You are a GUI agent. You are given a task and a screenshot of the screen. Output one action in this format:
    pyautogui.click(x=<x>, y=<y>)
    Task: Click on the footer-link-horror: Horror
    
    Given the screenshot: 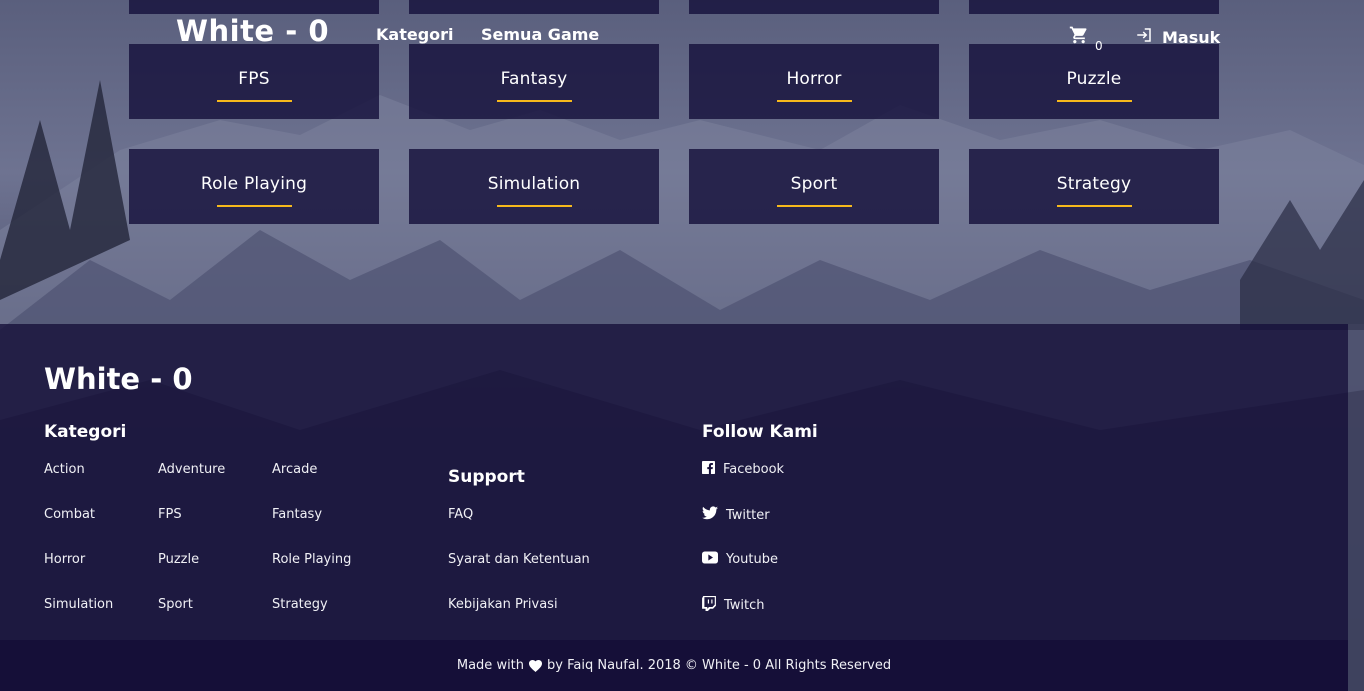 What is the action you would take?
    pyautogui.click(x=64, y=559)
    